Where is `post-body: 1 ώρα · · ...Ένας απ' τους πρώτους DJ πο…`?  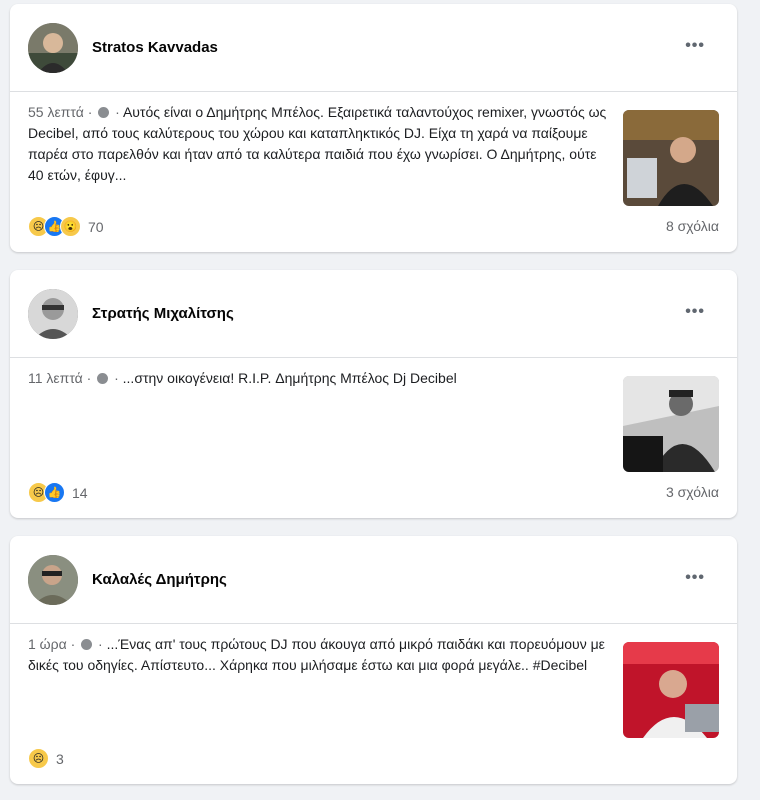
post-body: 1 ώρα · · ...Ένας απ' τους πρώτους DJ πο… is located at coordinates (373, 681).